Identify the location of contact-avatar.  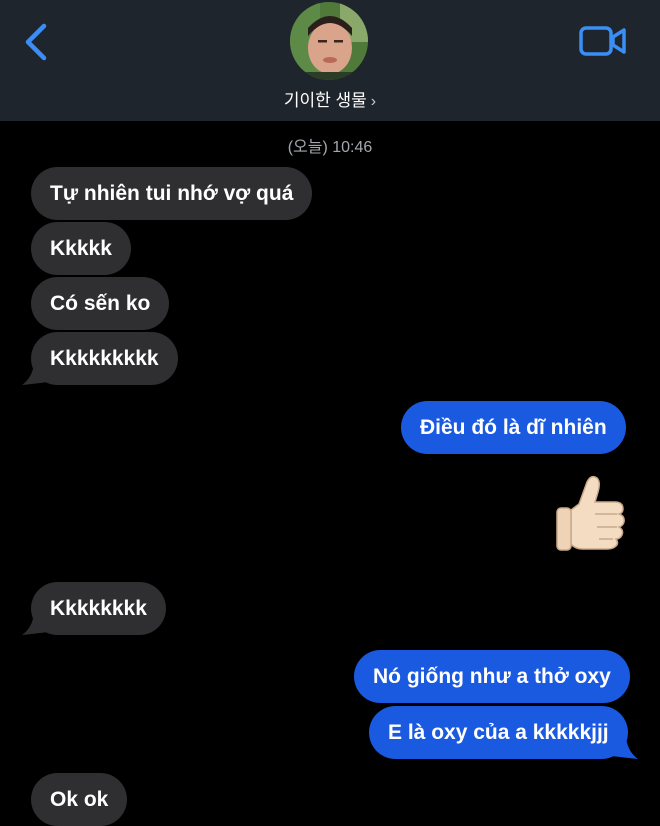
(329, 41).